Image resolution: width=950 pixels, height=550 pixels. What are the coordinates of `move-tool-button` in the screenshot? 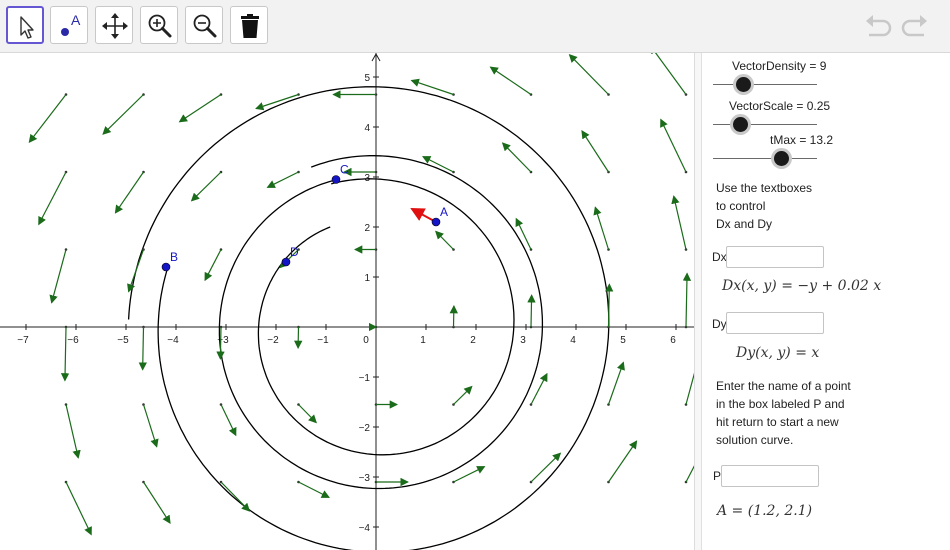 It's located at (25, 25).